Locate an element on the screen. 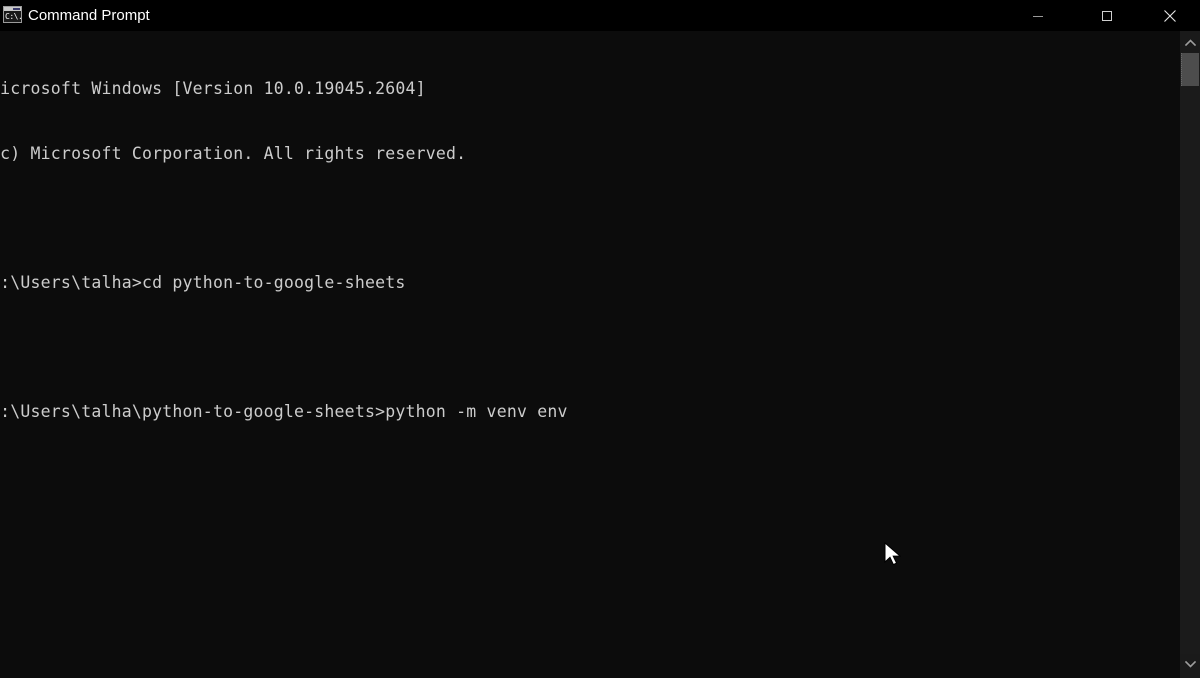 This screenshot has height=678, width=1200. chevron-up-icon is located at coordinates (1190, 43).